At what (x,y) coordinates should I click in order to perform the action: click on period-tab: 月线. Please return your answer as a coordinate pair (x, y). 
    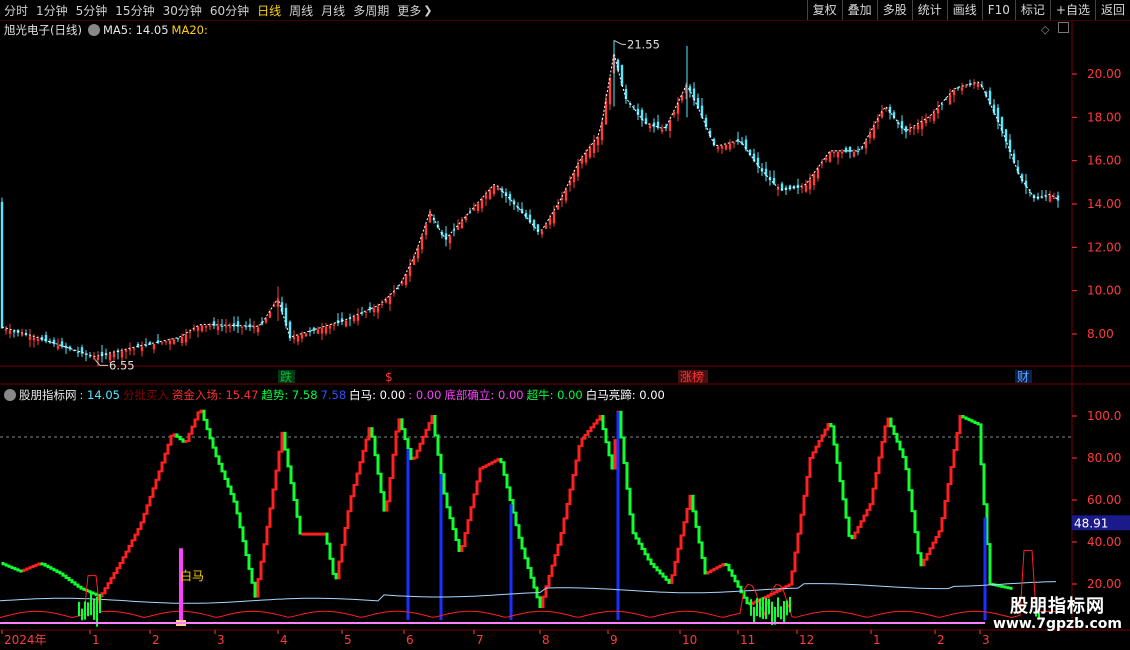
    Looking at the image, I should click on (333, 10).